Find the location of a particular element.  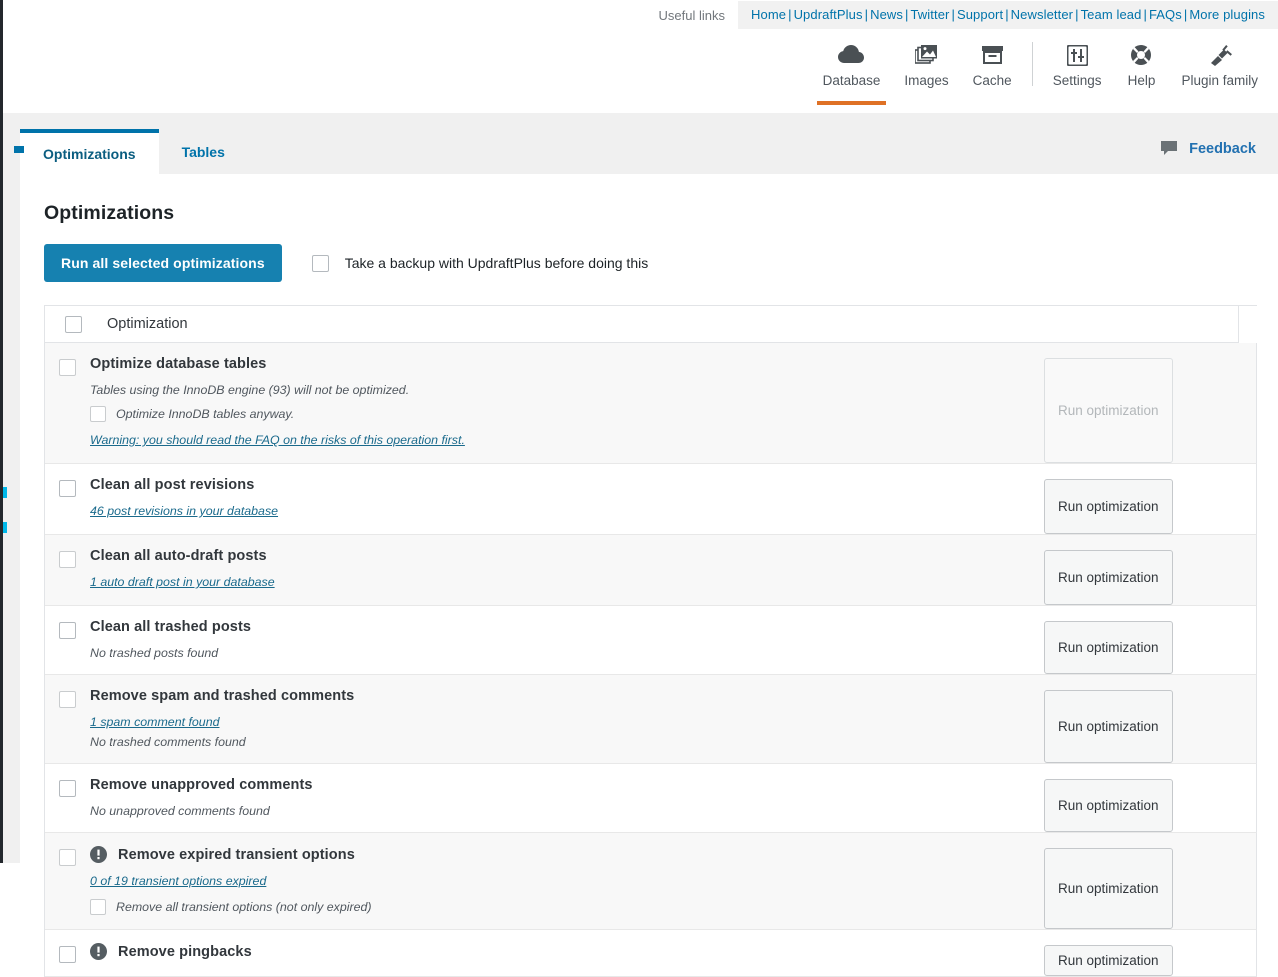

useful-link-twitter: Twitter is located at coordinates (929, 14).